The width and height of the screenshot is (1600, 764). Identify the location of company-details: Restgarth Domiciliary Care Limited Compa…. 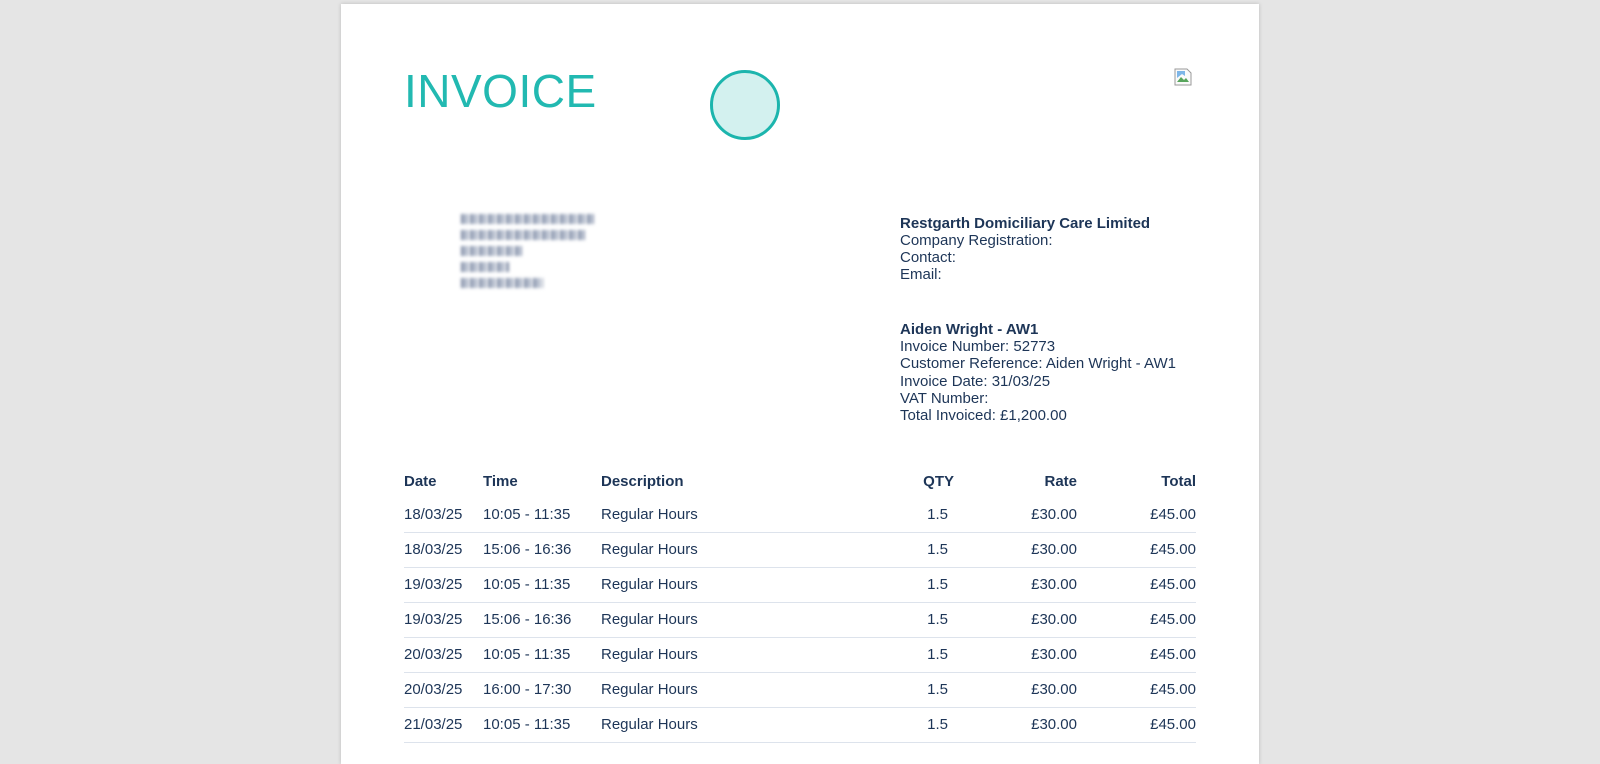
(1025, 249).